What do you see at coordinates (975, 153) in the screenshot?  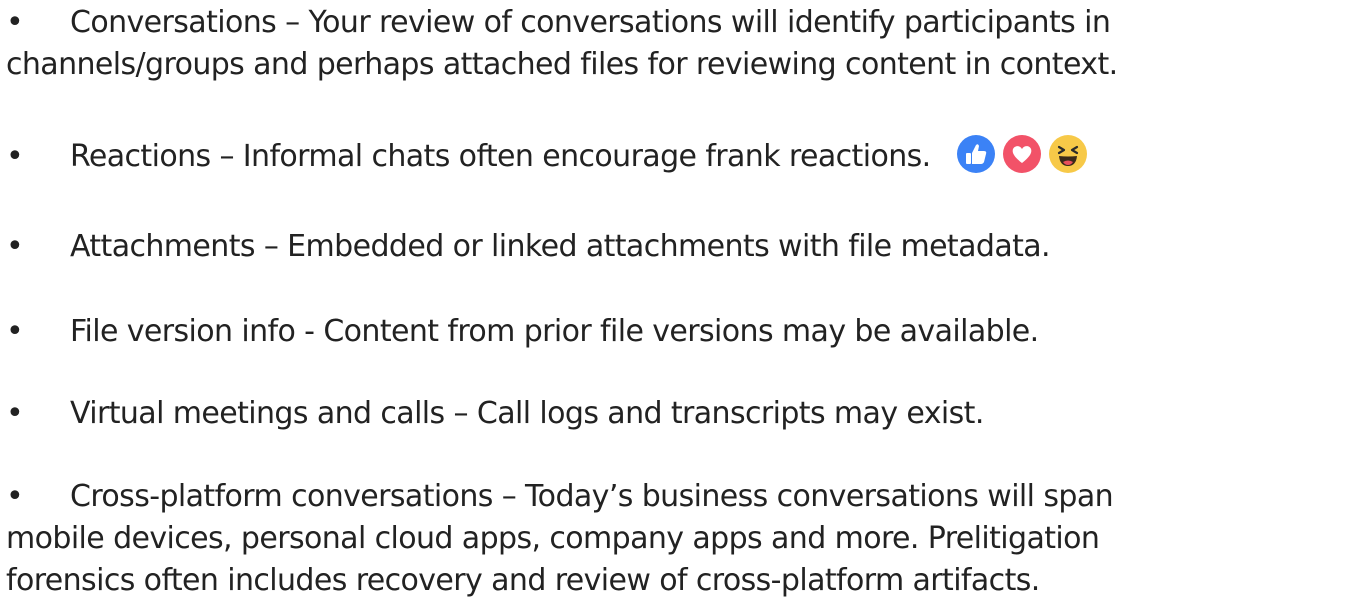 I see `like-icon` at bounding box center [975, 153].